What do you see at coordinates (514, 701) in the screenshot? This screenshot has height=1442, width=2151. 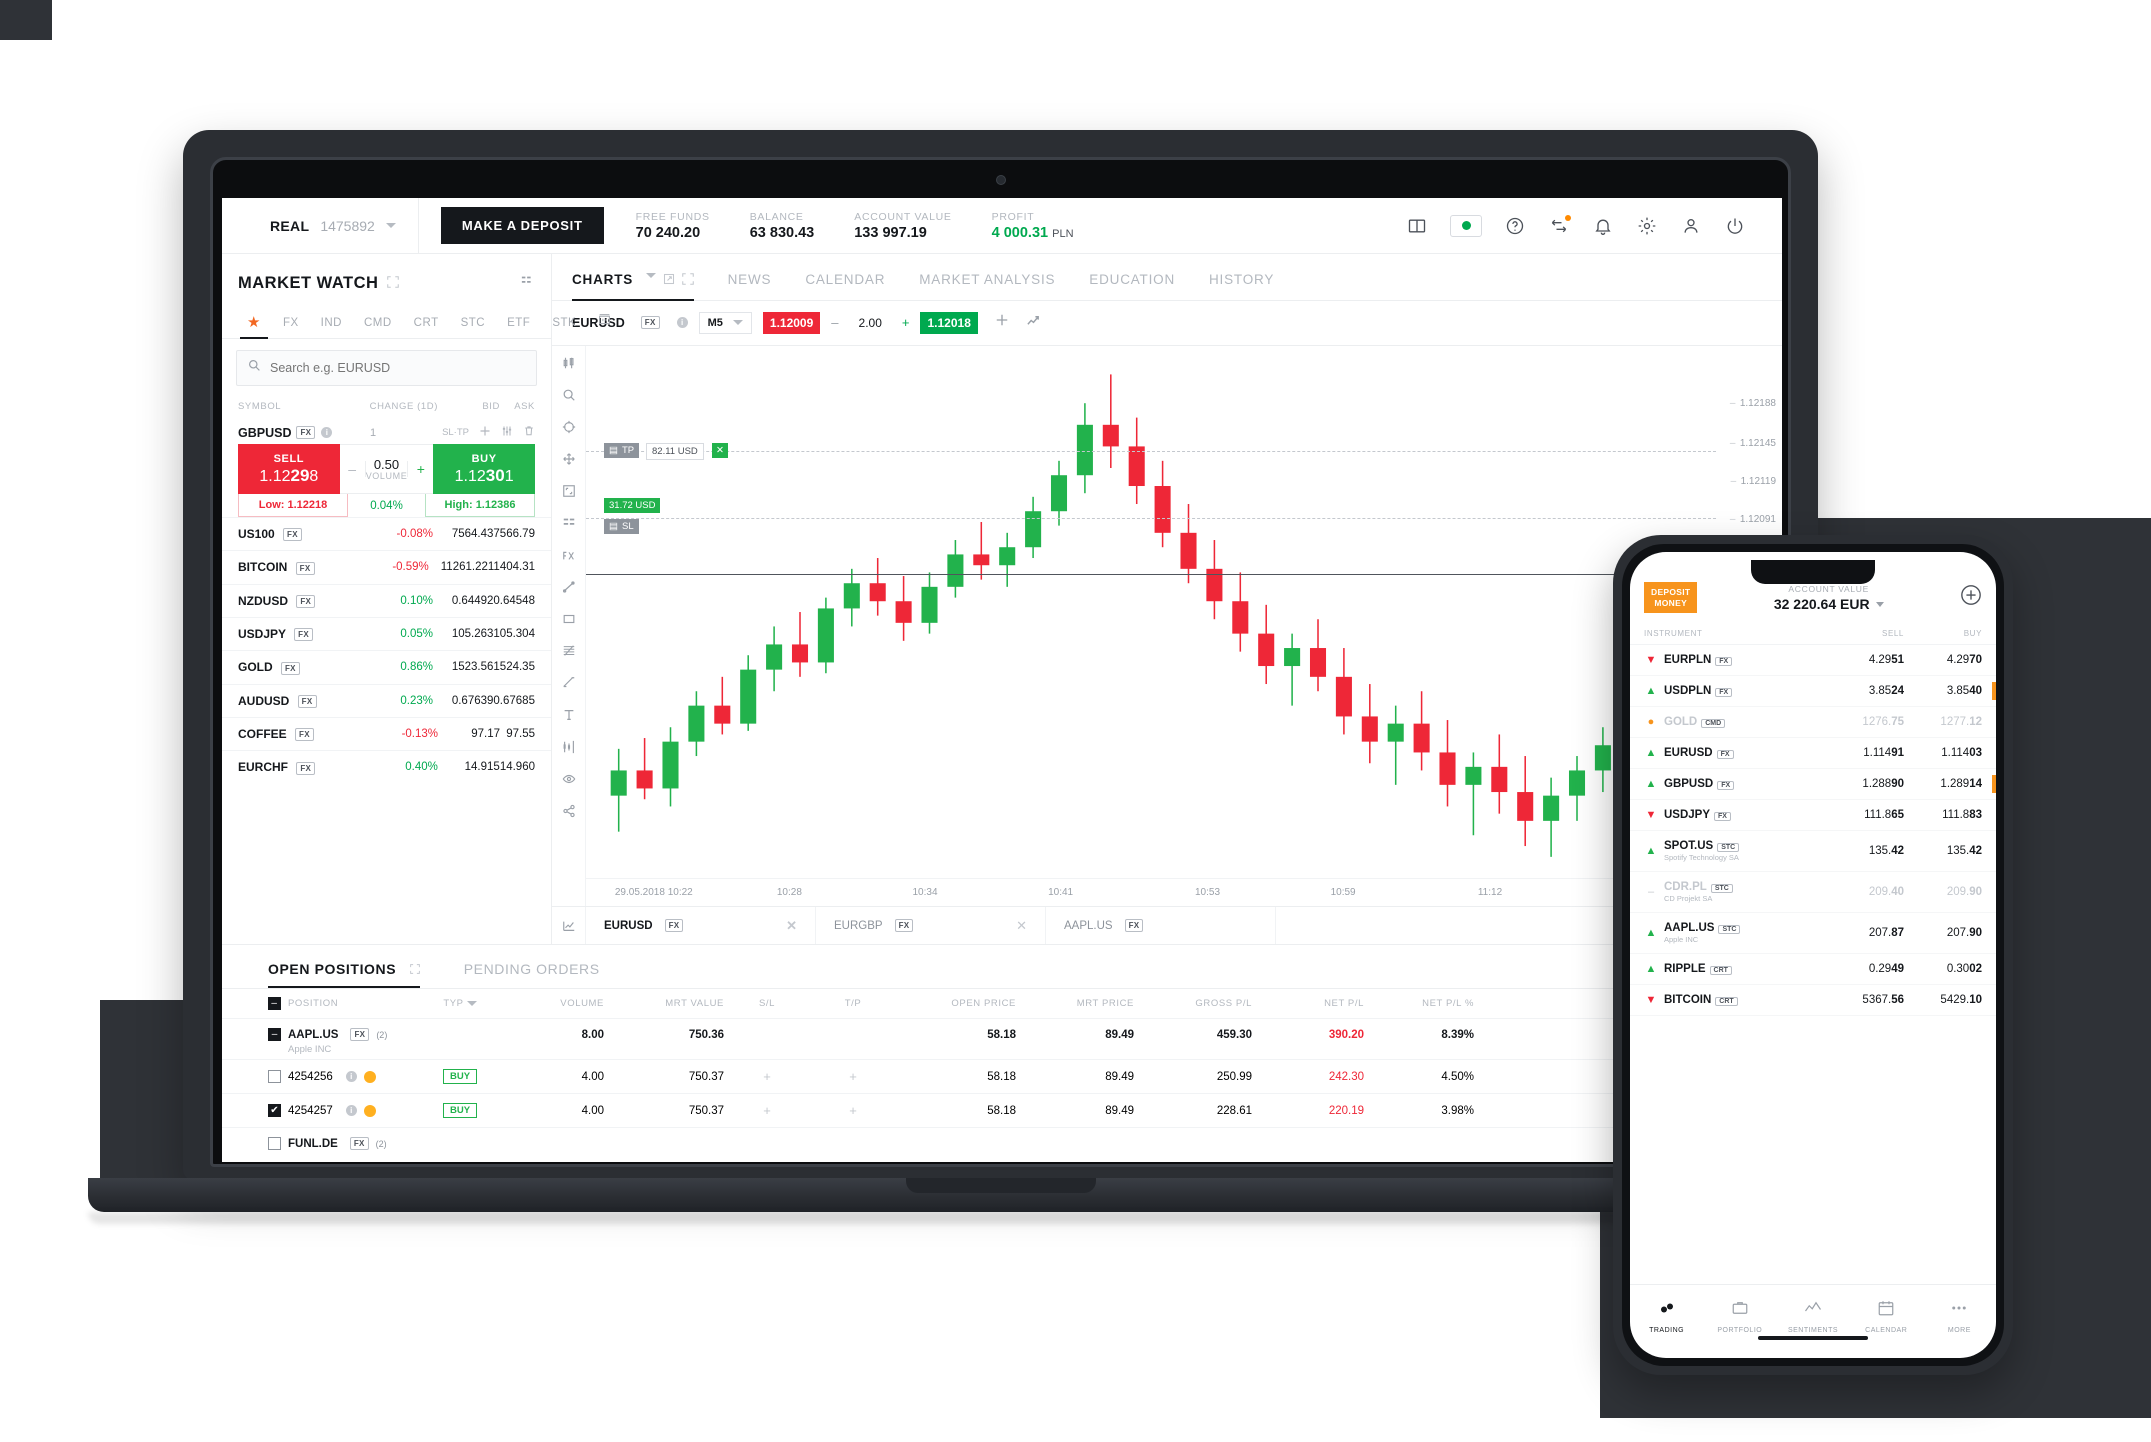 I see `instrument-ask: 0.67685` at bounding box center [514, 701].